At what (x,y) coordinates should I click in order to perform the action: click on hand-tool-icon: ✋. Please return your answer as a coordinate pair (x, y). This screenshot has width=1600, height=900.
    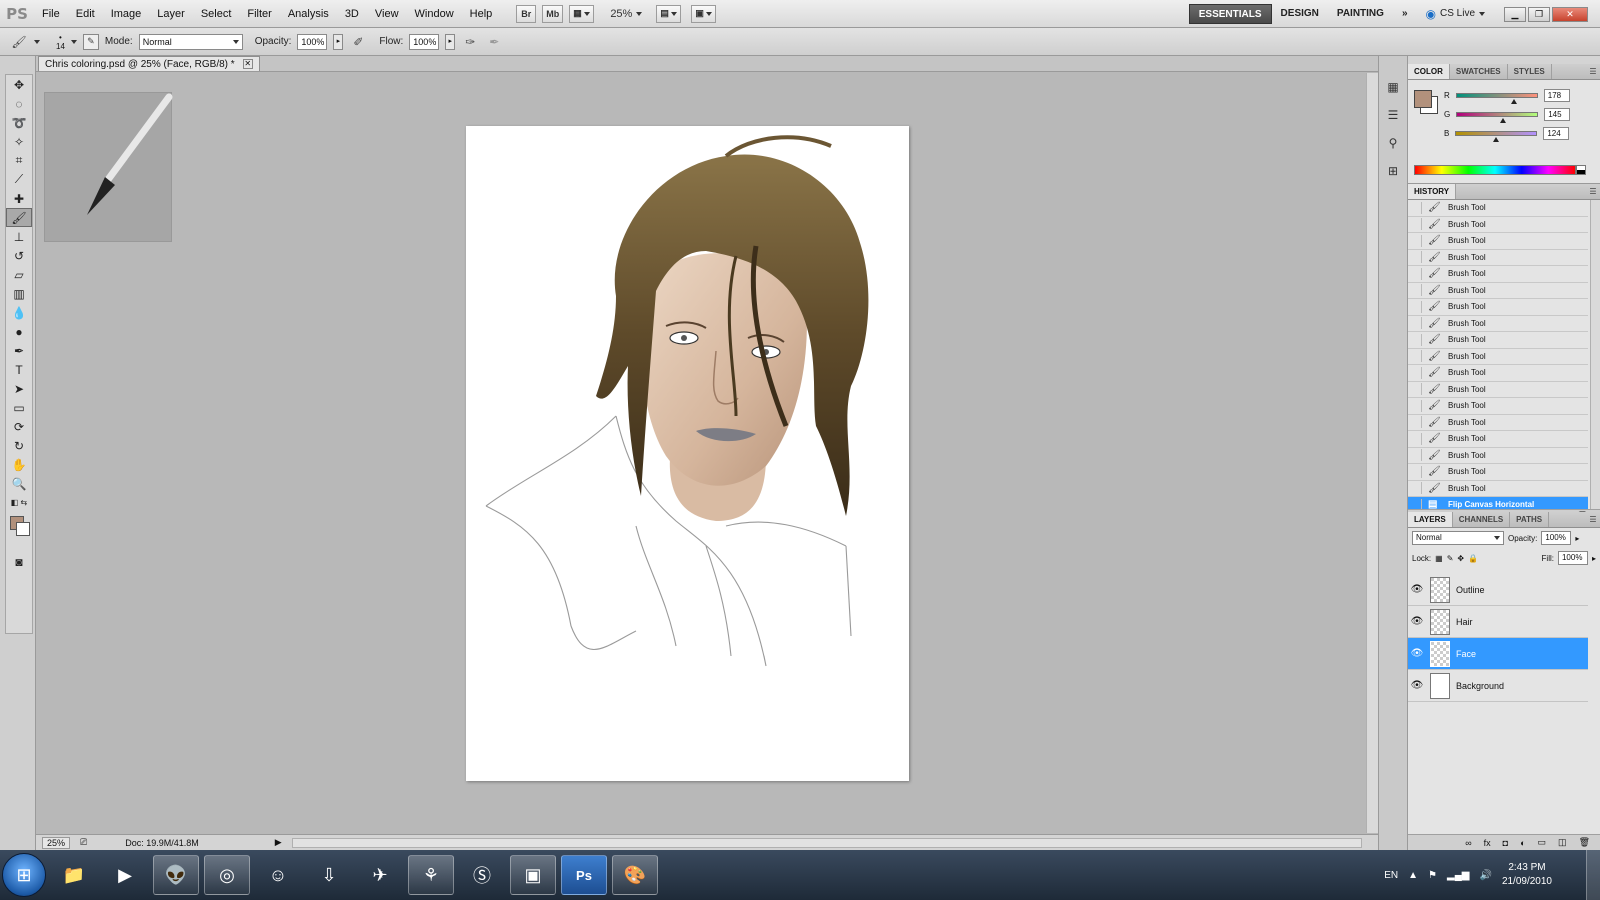
    Looking at the image, I should click on (19, 464).